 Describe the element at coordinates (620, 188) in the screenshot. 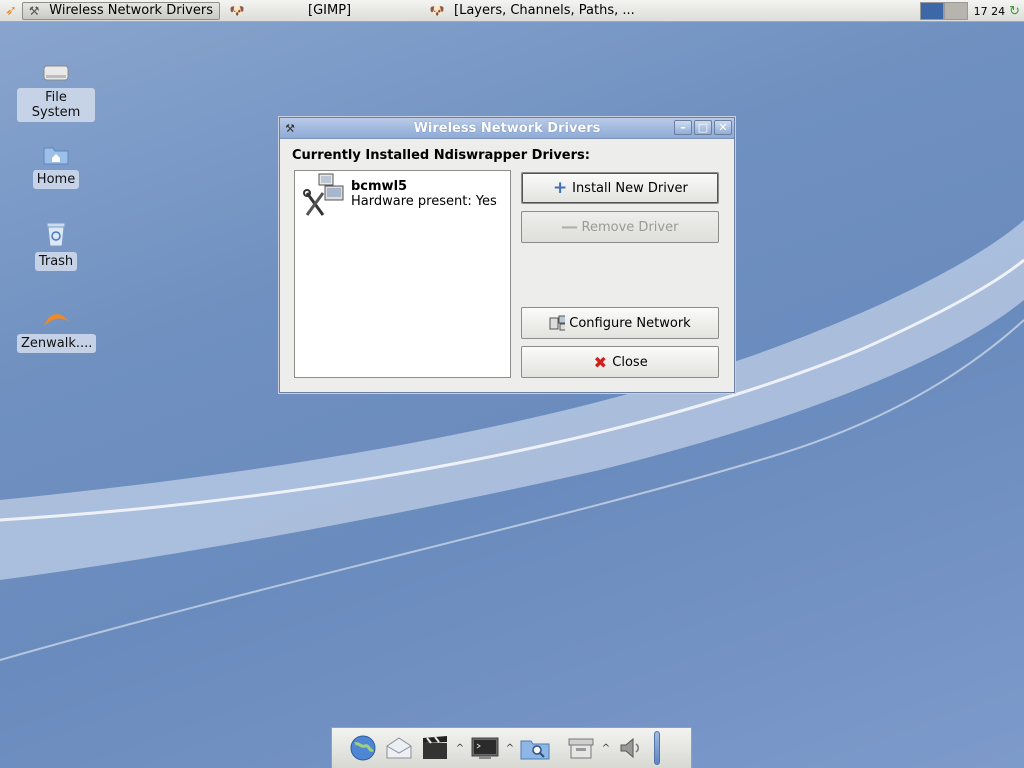

I see `install-new-driver-button: + Install New Driver` at that location.